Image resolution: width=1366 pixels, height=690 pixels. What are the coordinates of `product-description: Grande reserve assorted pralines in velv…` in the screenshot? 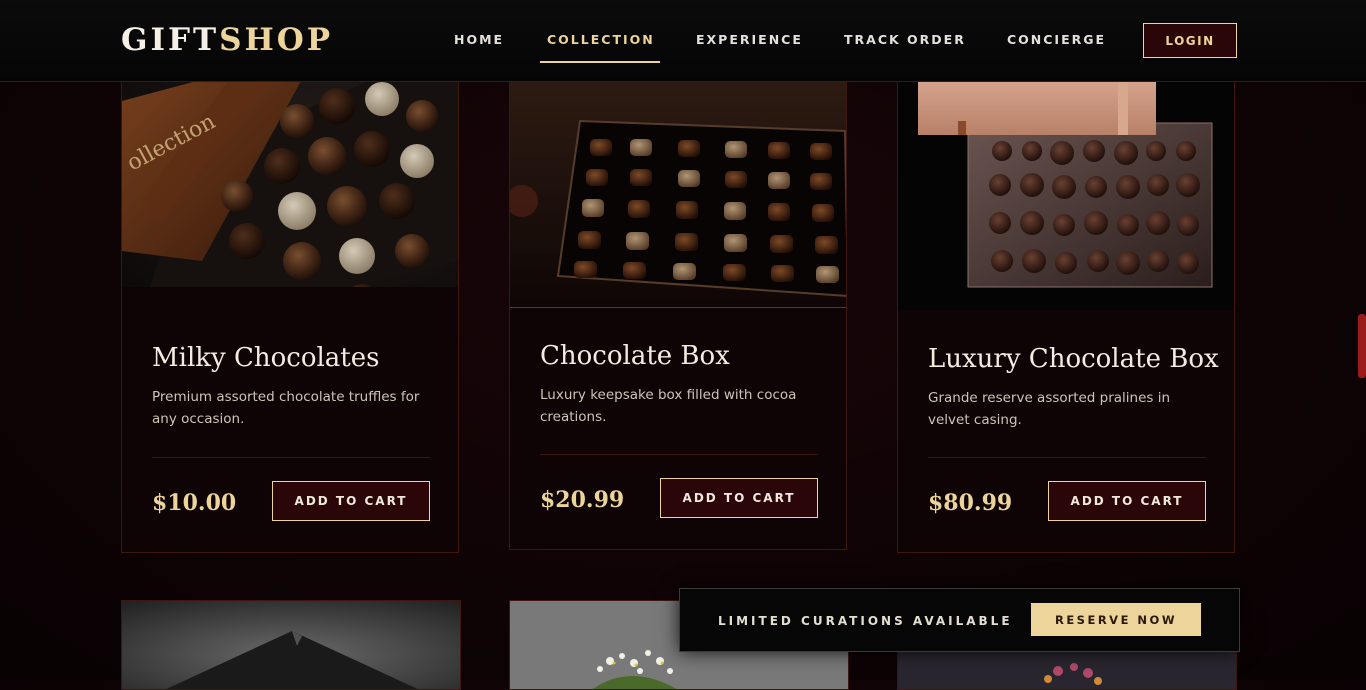 It's located at (1049, 409).